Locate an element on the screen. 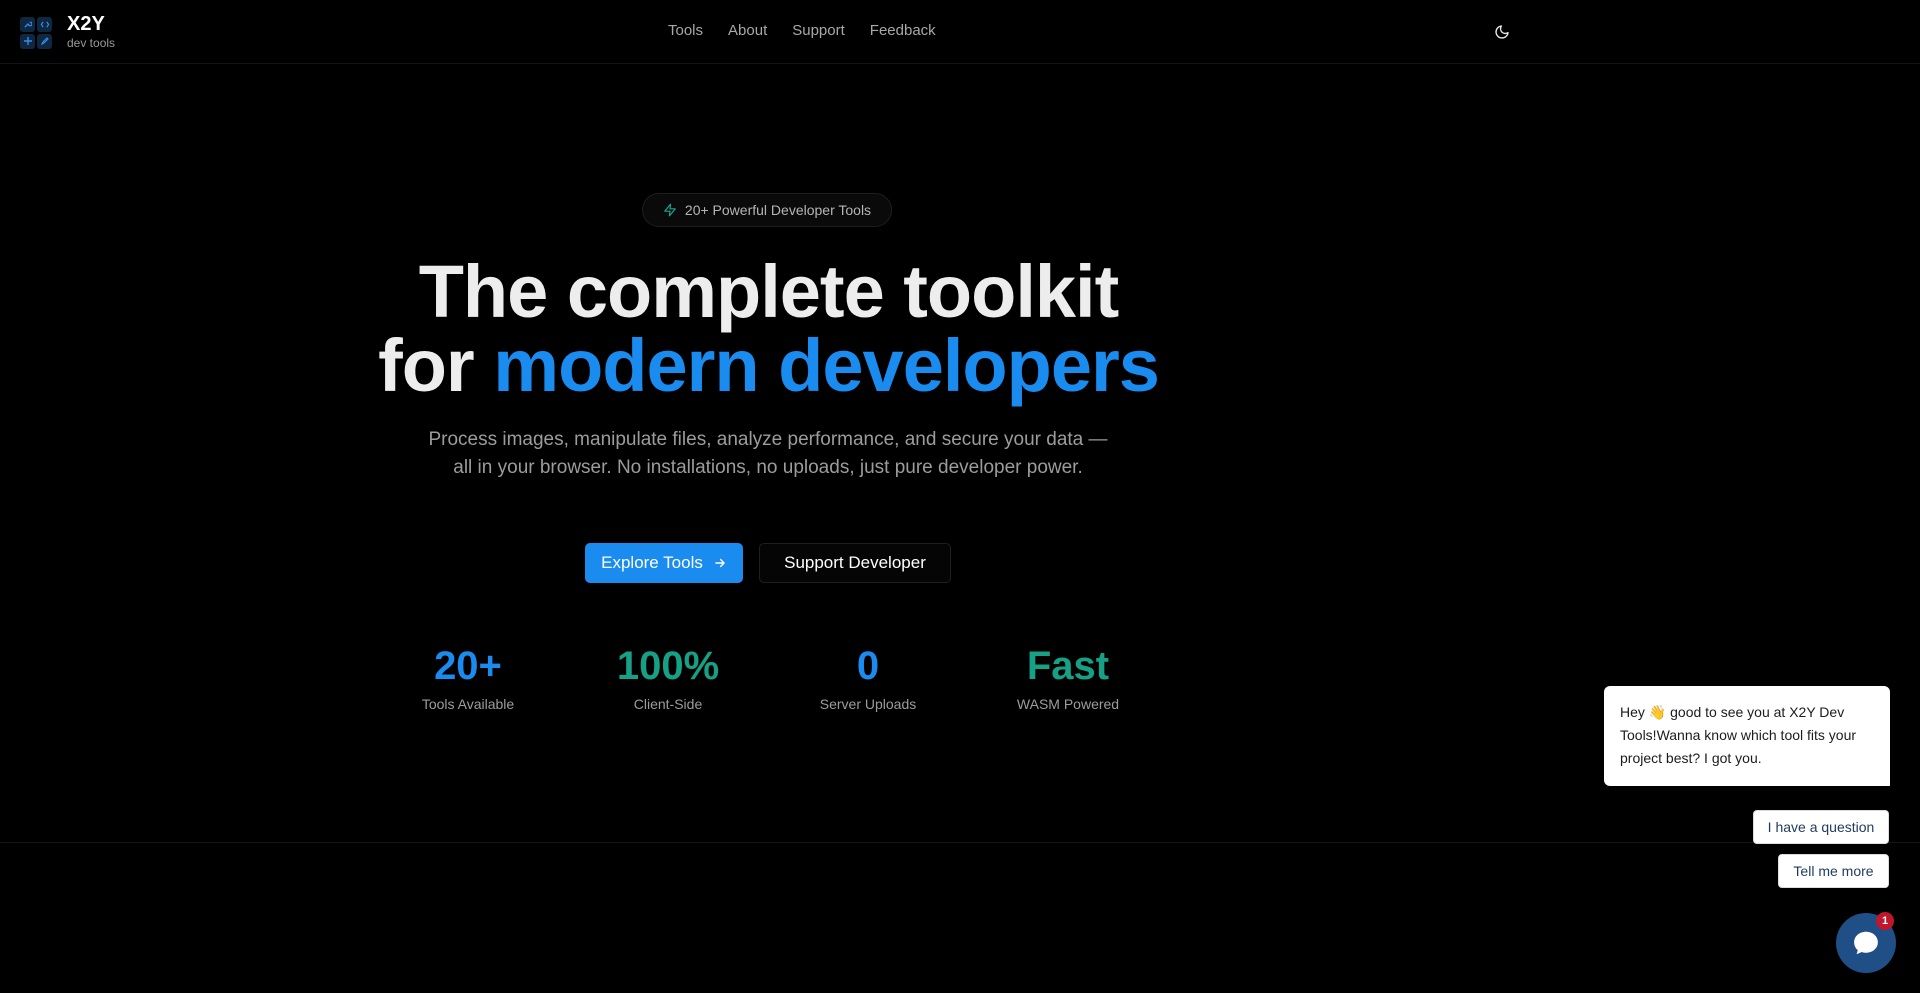 The height and width of the screenshot is (993, 1920). brand-logo-link: X2Y dev tools is located at coordinates (68, 31).